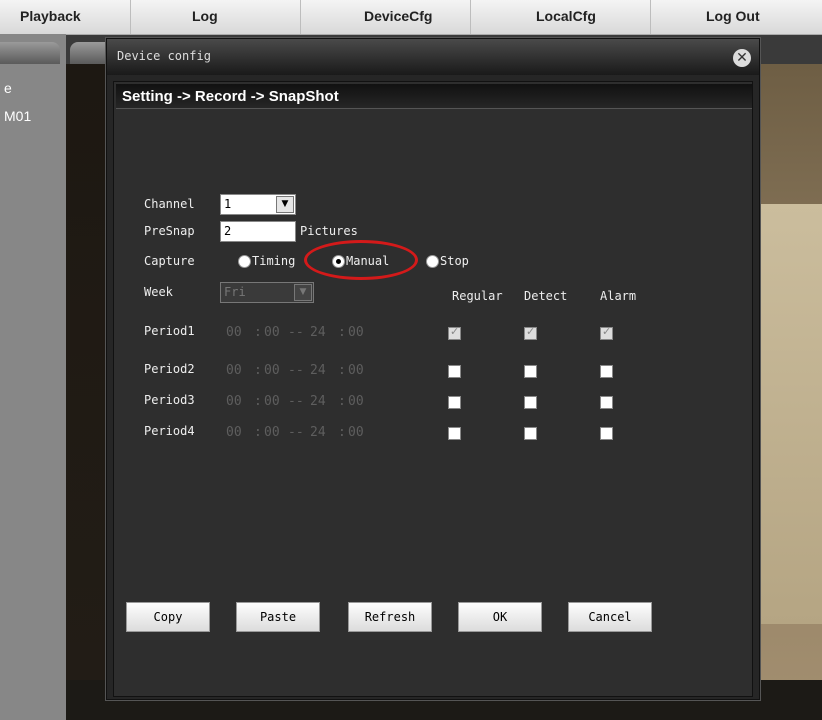 This screenshot has height=720, width=822. What do you see at coordinates (274, 261) in the screenshot?
I see `capture-timing-label: Timing` at bounding box center [274, 261].